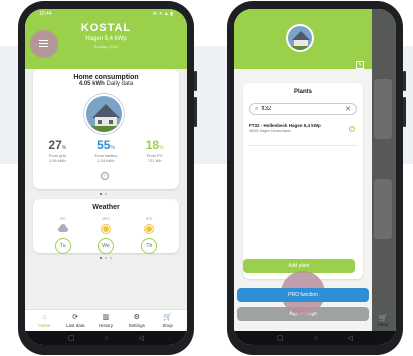 This screenshot has width=413, height=356. I want to click on status-icons: ✉ ✦ ▲ ▮, so click(162, 14).